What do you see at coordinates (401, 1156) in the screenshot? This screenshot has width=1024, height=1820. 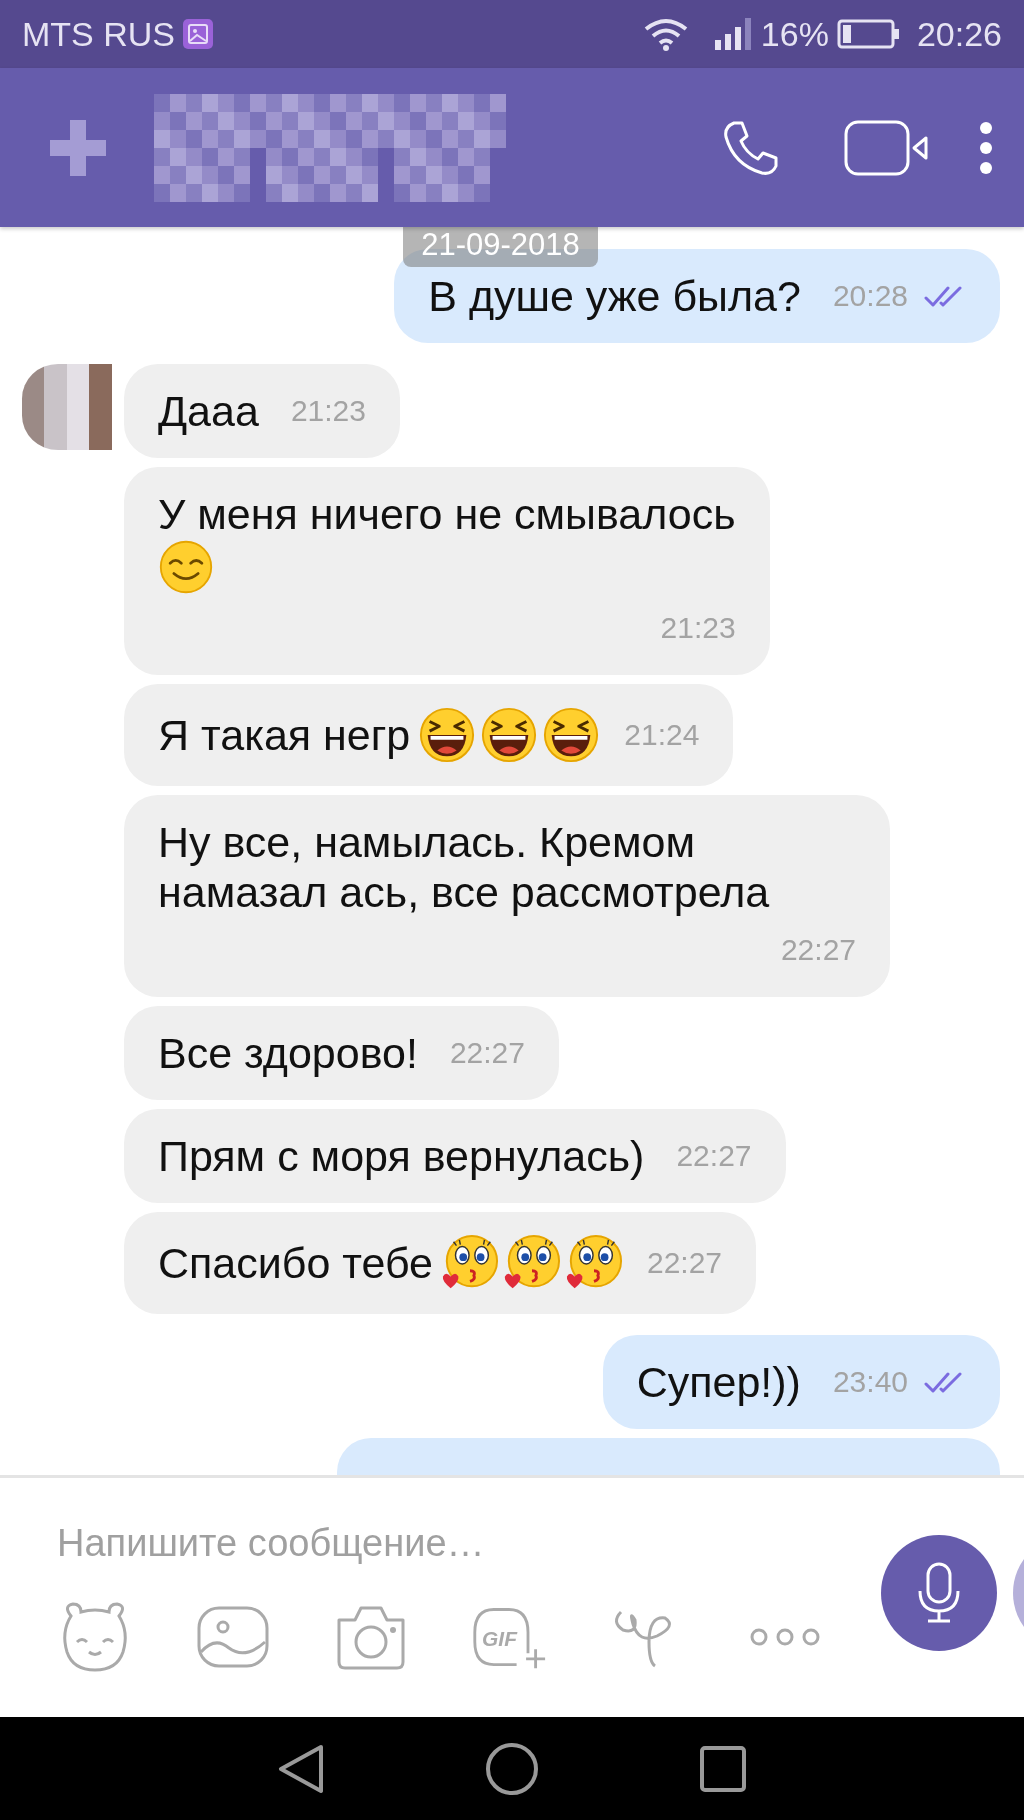 I see `message-text: Прям с моря вернулась)` at bounding box center [401, 1156].